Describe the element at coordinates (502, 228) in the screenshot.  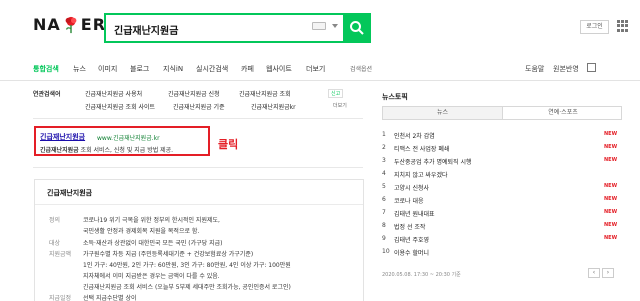
I see `news-topic-item: 8 법정 선 조작 NEW` at that location.